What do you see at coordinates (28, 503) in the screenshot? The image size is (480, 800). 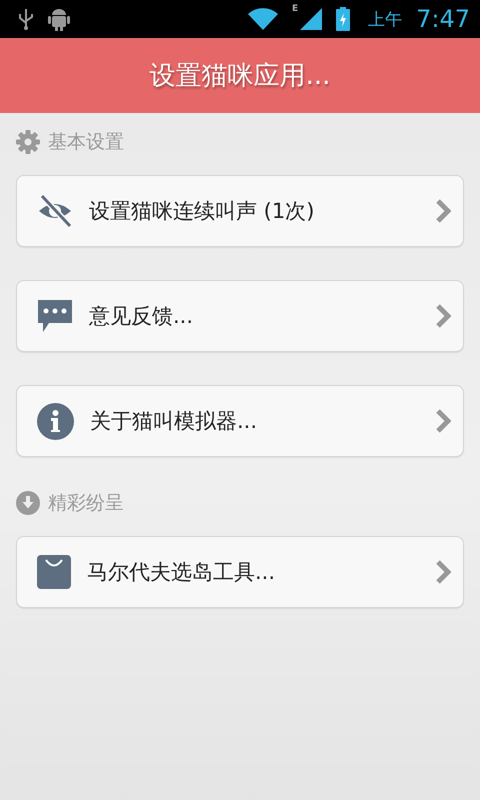 I see `download-icon` at bounding box center [28, 503].